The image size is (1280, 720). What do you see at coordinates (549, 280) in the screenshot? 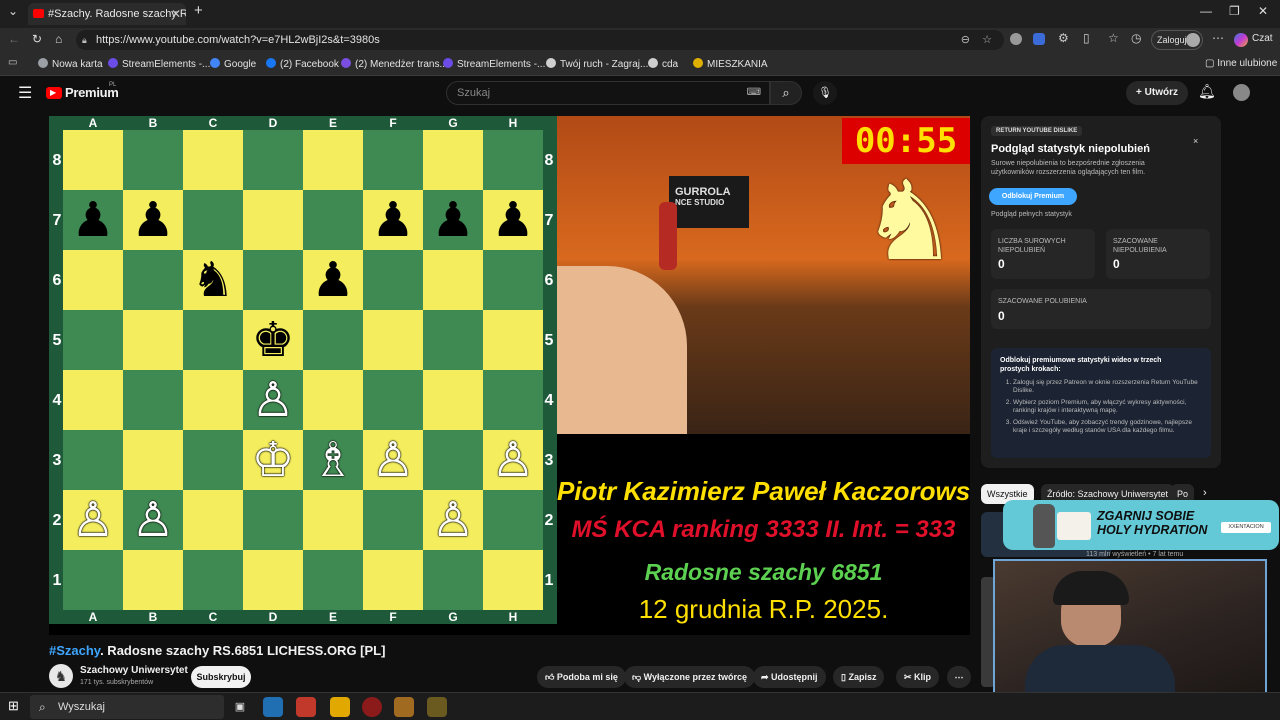
I see `rank-label: 6` at bounding box center [549, 280].